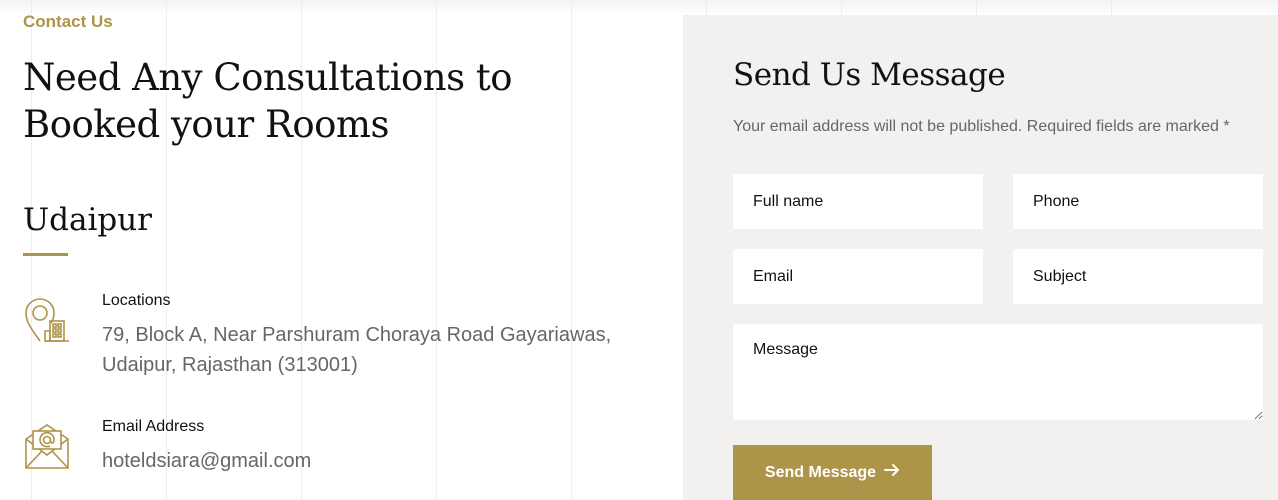 The image size is (1278, 500). Describe the element at coordinates (858, 201) in the screenshot. I see `fullname-input` at that location.